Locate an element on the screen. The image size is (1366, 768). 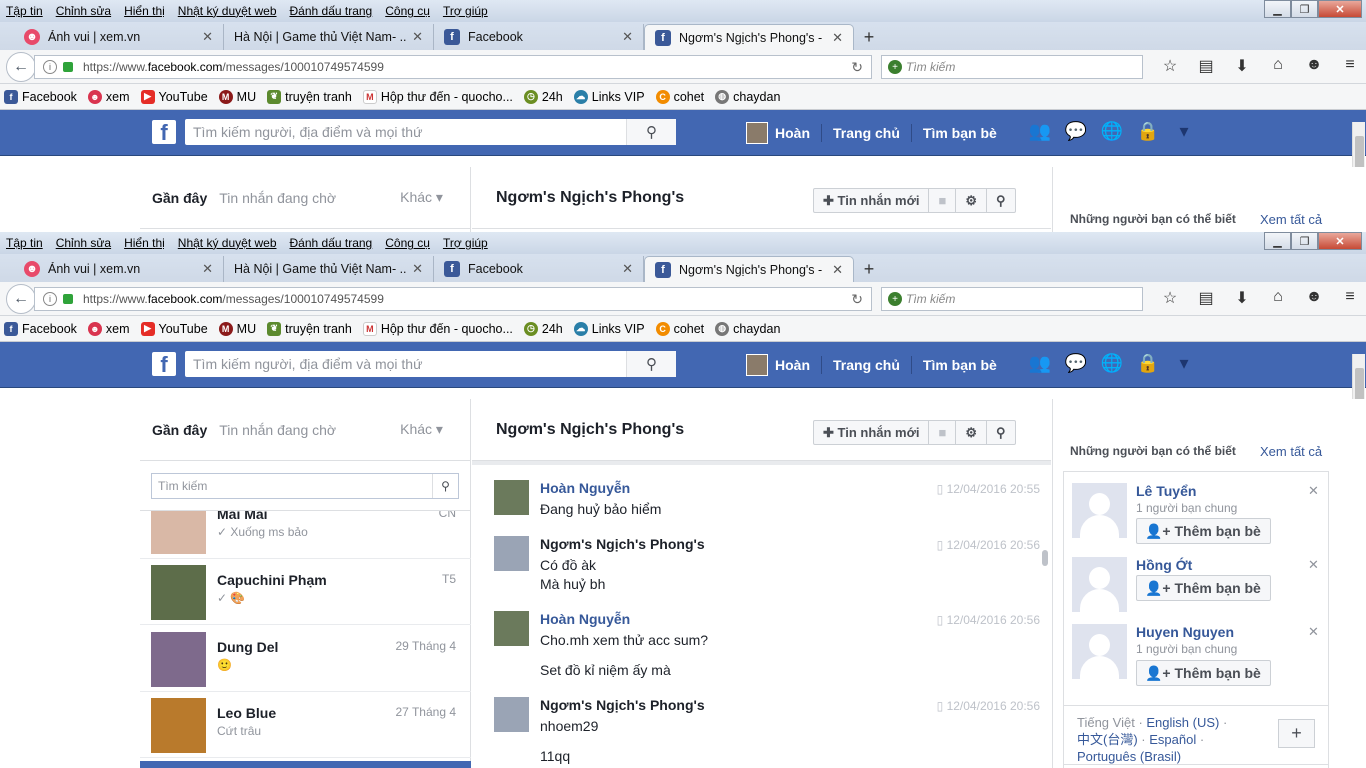
pymk-name: Lê Tuyển is located at coordinates (1166, 491).